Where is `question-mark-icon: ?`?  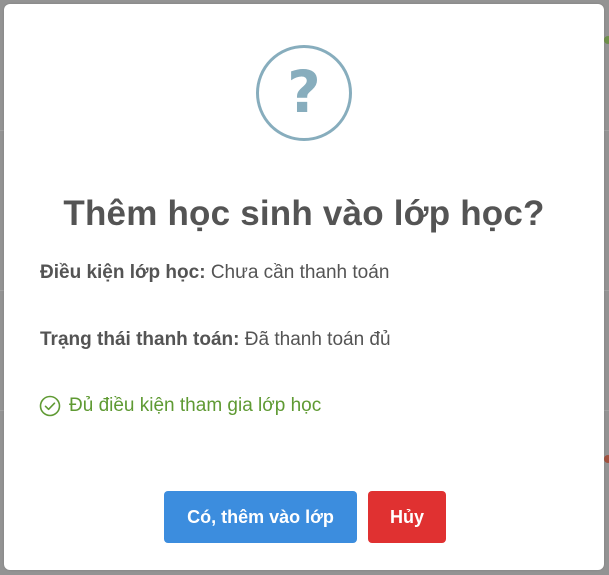
question-mark-icon: ? is located at coordinates (304, 93).